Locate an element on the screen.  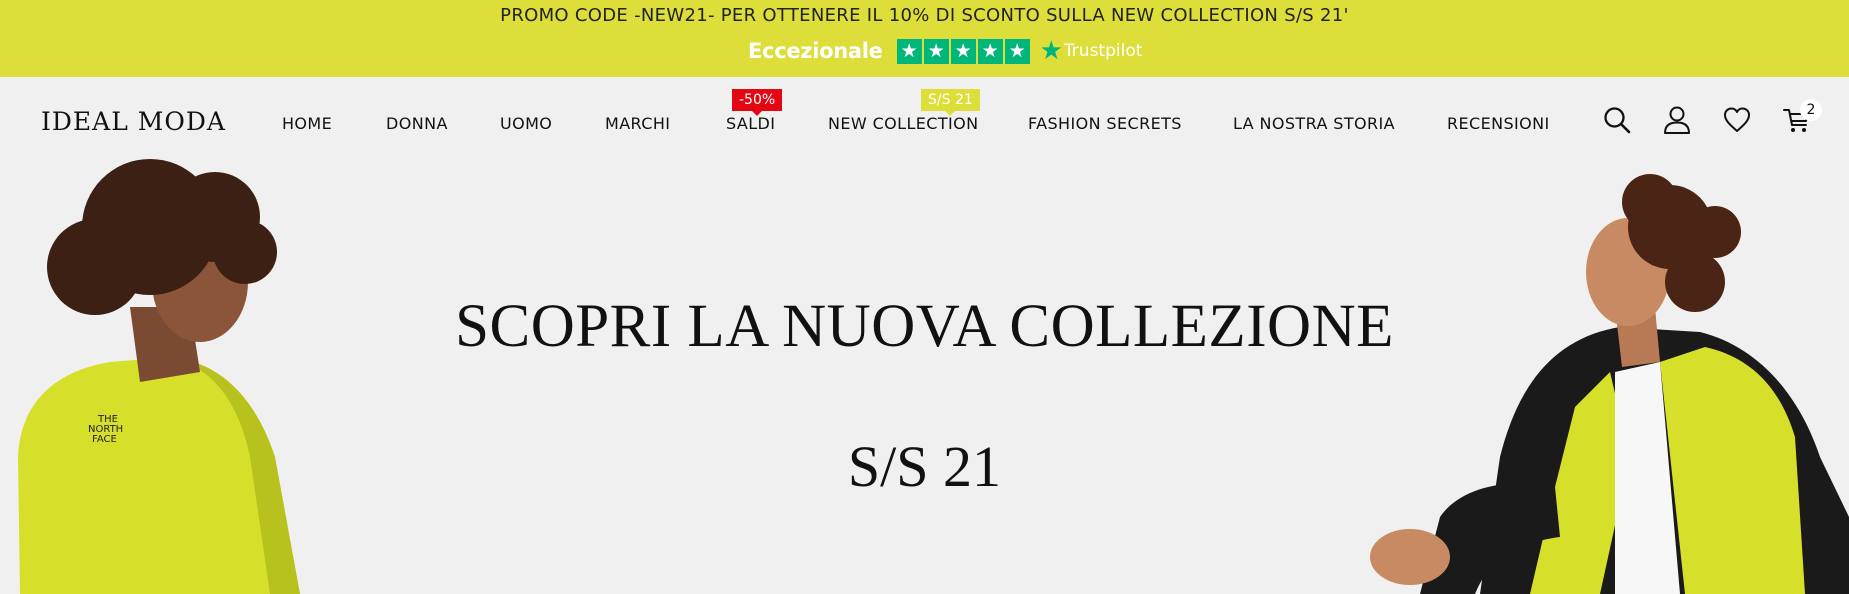
site-logo: IDEAL MODA is located at coordinates (133, 121).